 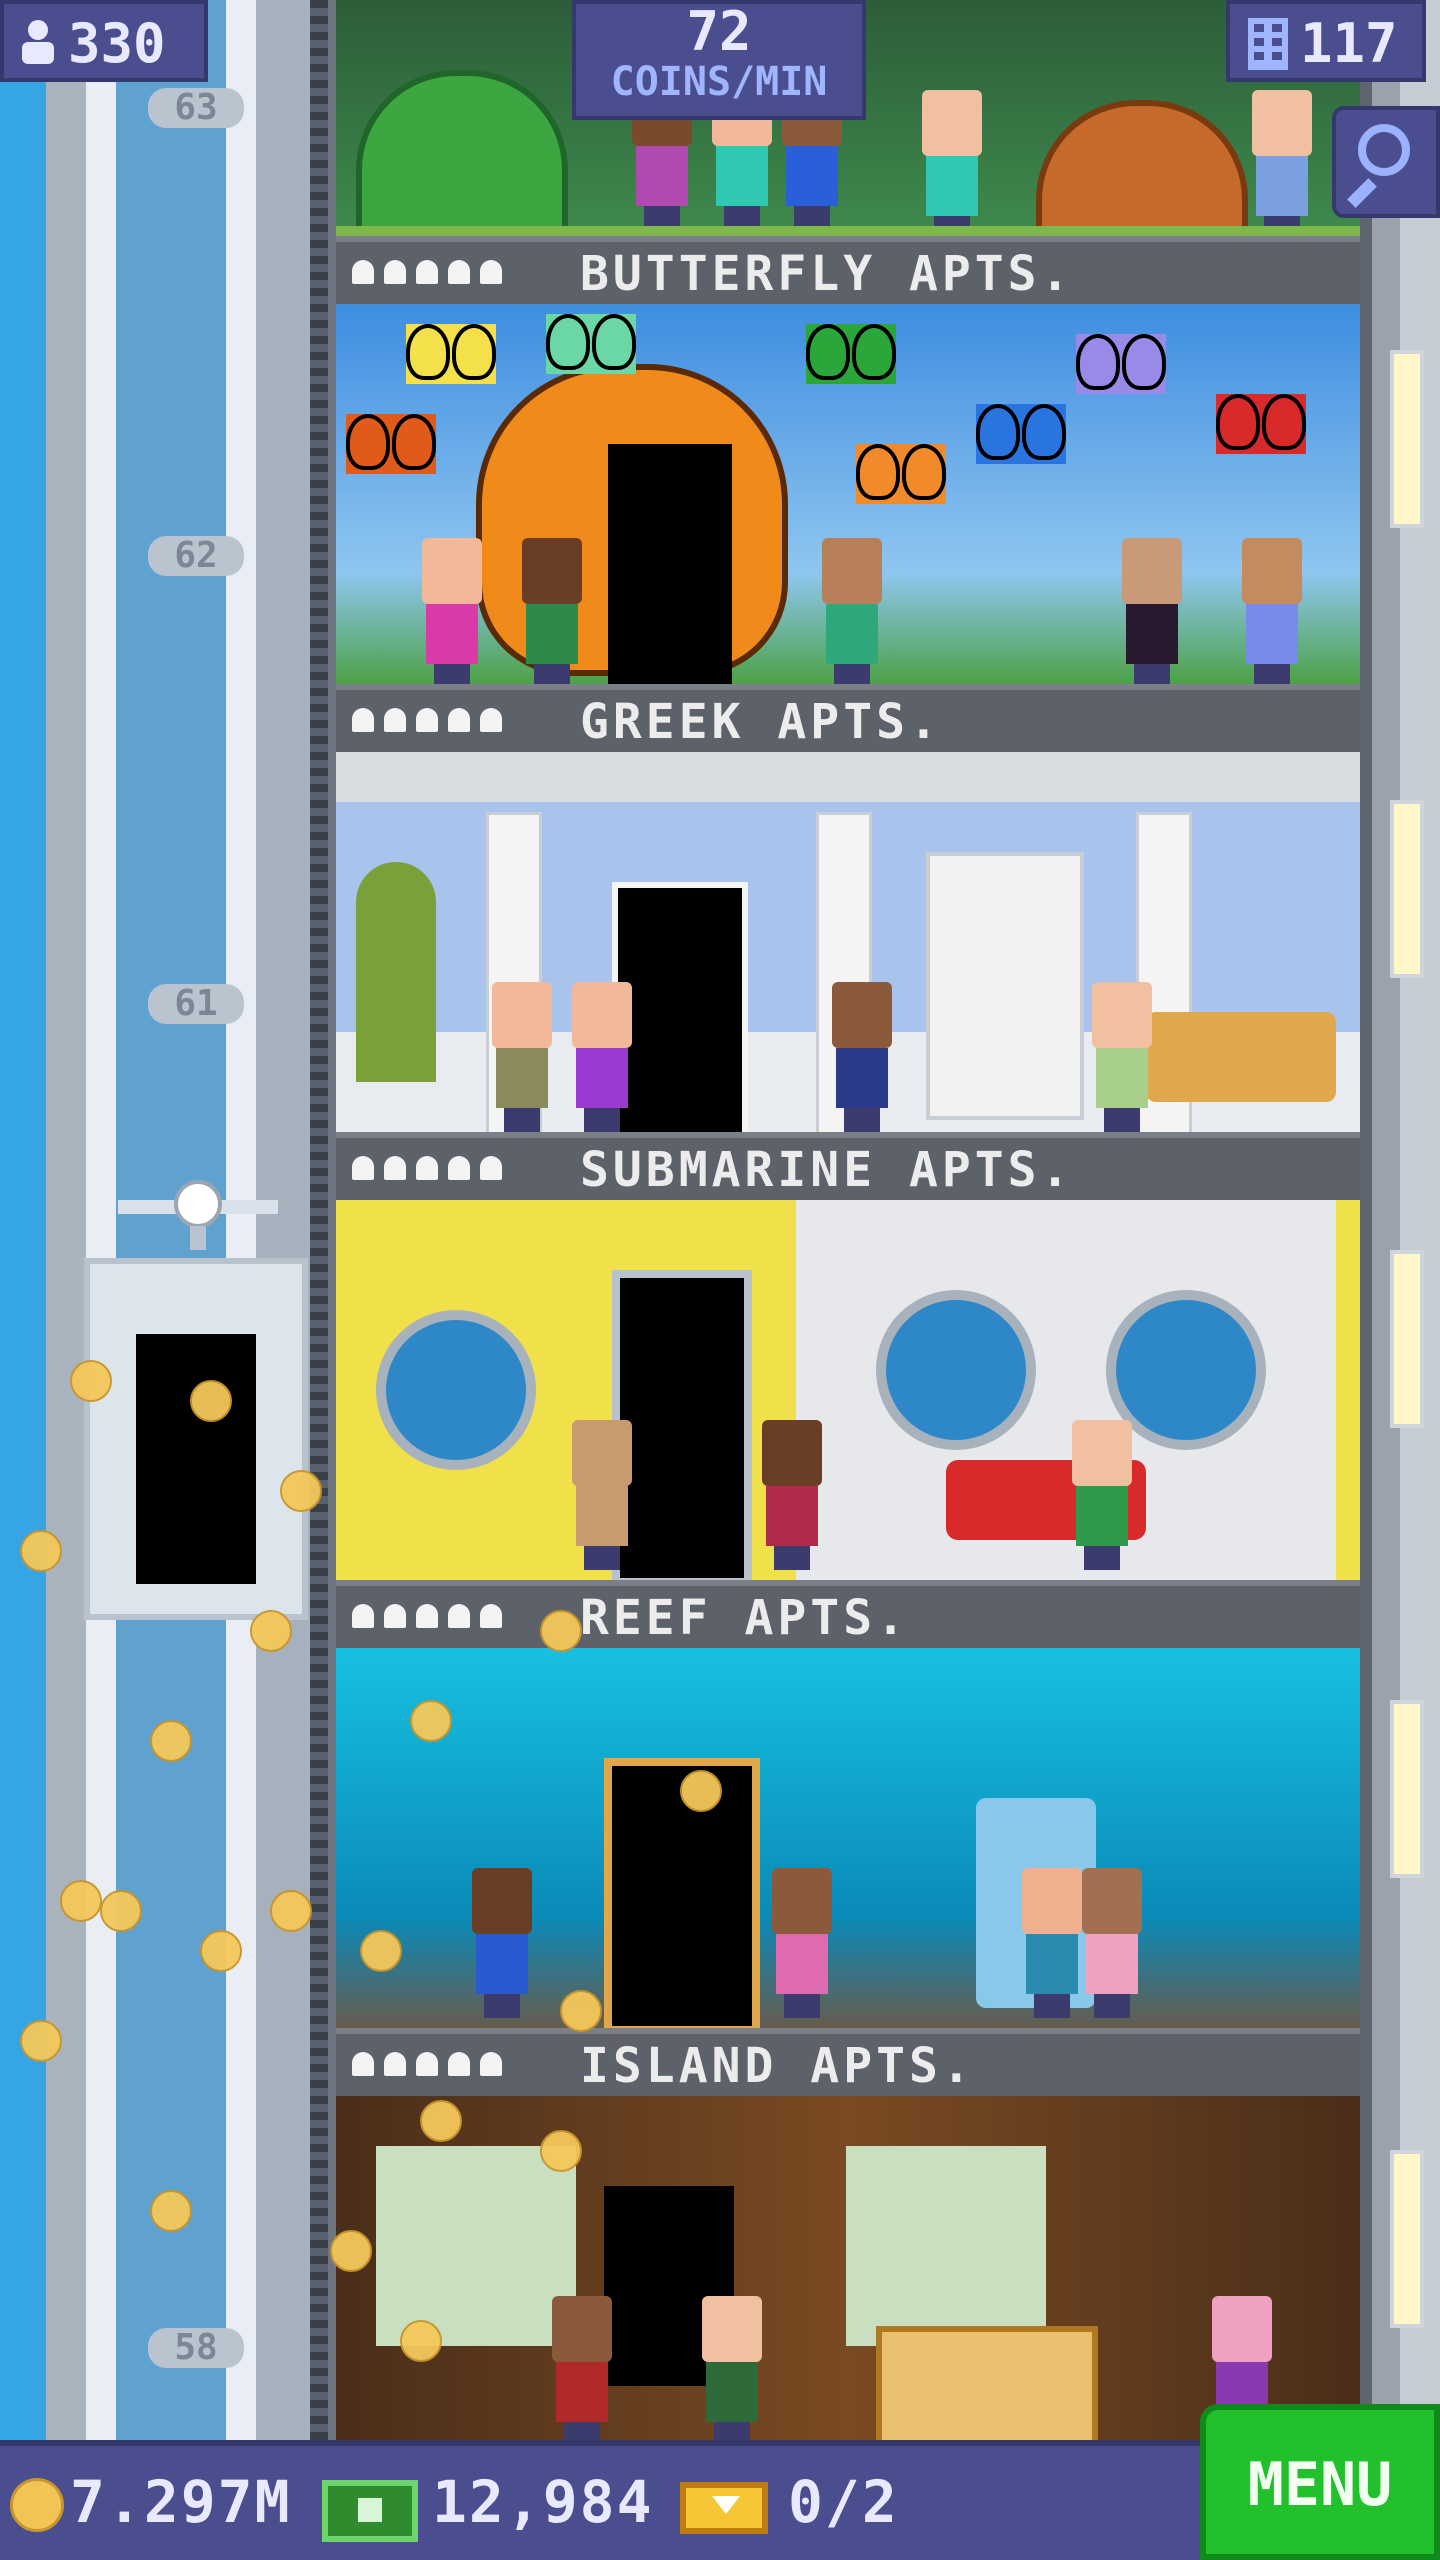 I want to click on floor-label-bar: BUTTERFLY APTS., so click(x=848, y=270).